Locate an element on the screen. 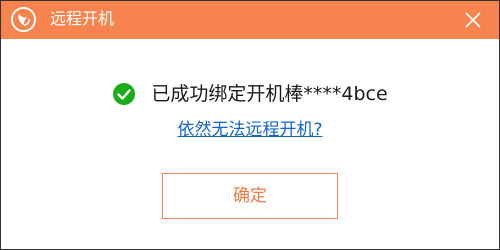 The image size is (500, 250). window-title: 远程开机 is located at coordinates (82, 18).